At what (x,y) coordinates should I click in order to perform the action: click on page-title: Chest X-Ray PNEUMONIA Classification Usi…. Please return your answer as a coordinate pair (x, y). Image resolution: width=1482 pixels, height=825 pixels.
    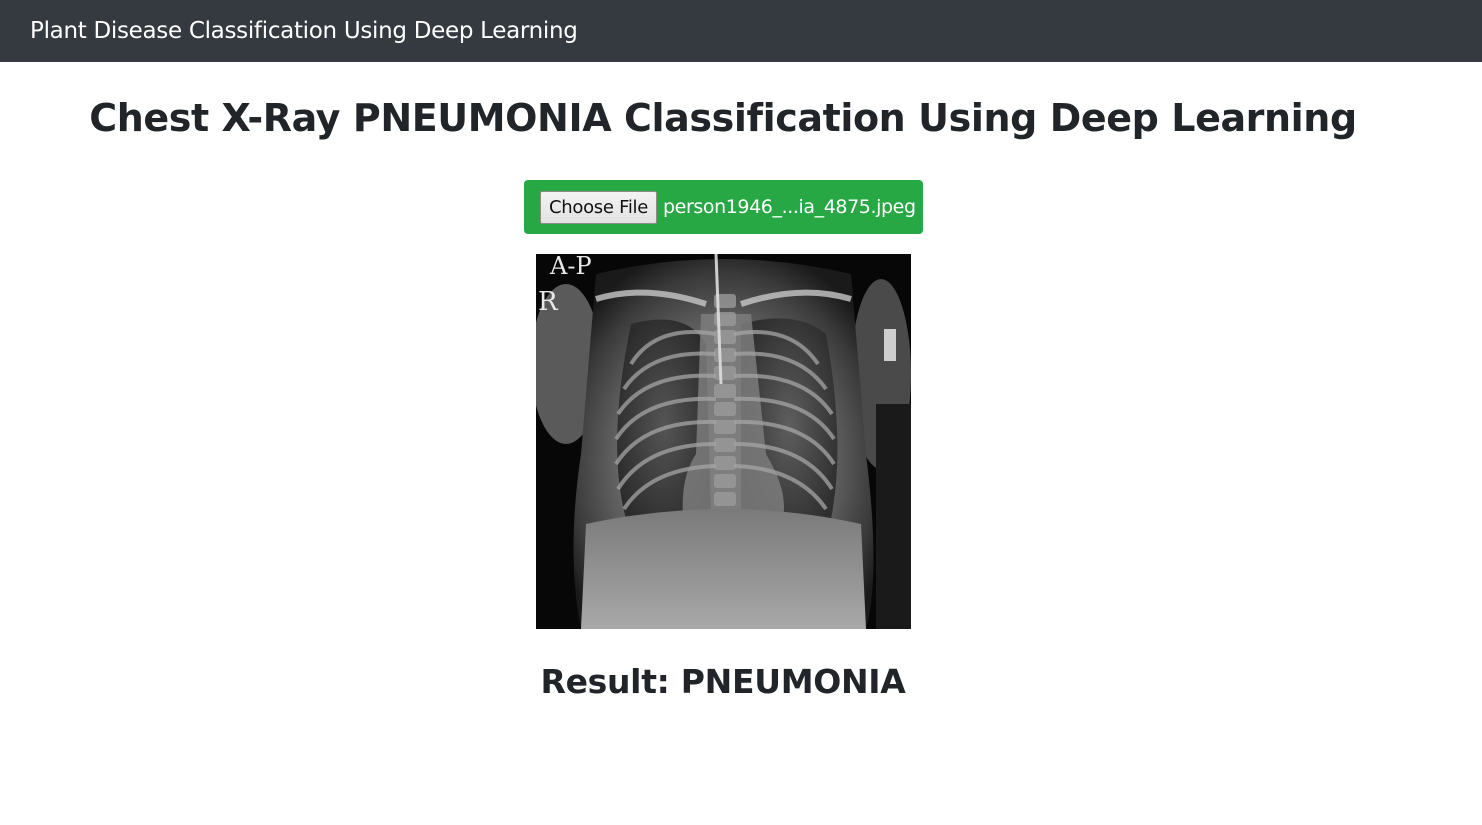
    Looking at the image, I should click on (723, 118).